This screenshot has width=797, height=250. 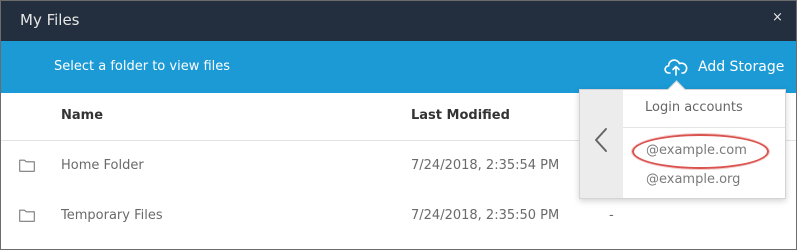 What do you see at coordinates (777, 17) in the screenshot?
I see `close-icon: ×` at bounding box center [777, 17].